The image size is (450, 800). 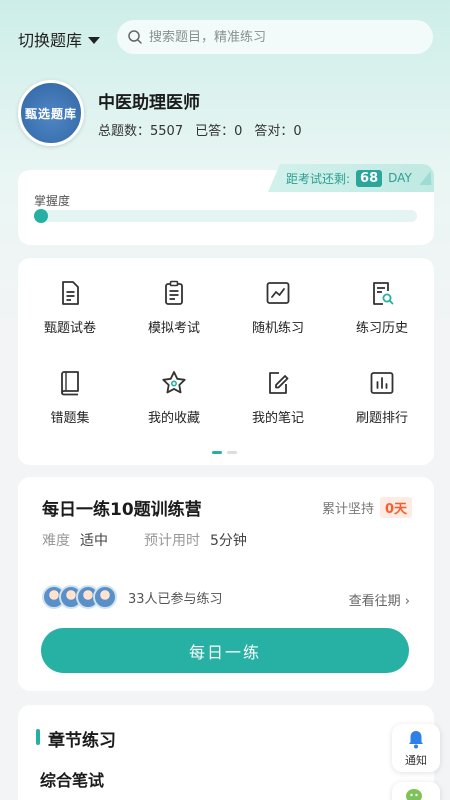 What do you see at coordinates (175, 599) in the screenshot?
I see `participants-count: 33人已参与练习` at bounding box center [175, 599].